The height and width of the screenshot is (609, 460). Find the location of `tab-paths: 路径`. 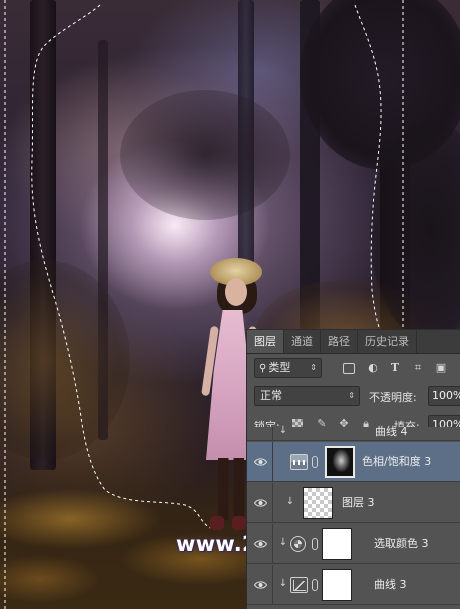

tab-paths: 路径 is located at coordinates (339, 341).